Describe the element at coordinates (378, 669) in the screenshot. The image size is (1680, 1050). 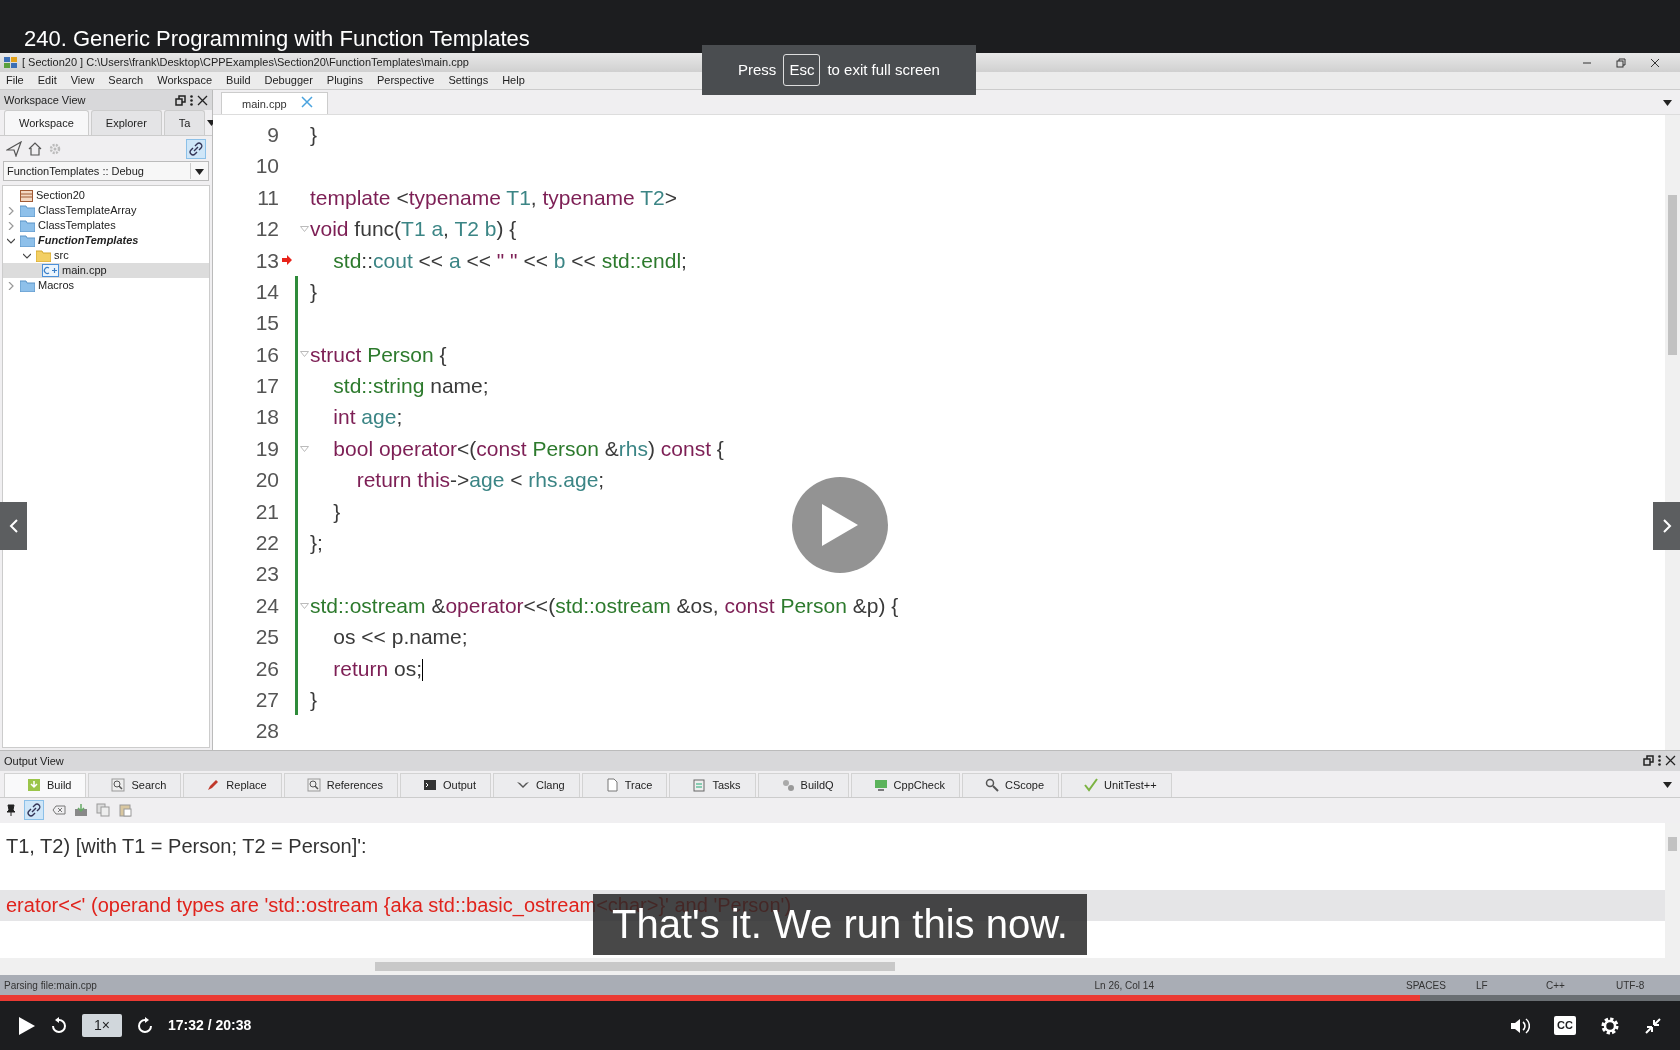
I see `code-line: return os;` at that location.